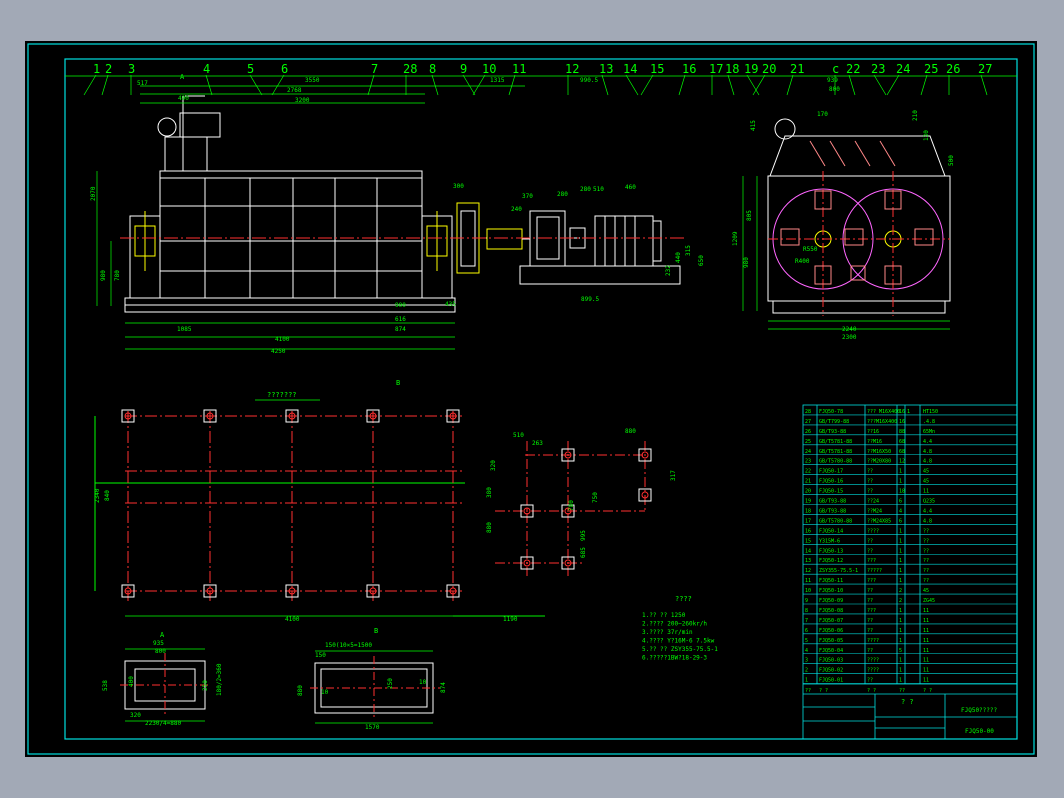  What do you see at coordinates (372, 727) in the screenshot?
I see `dim-detail-b: 1570` at bounding box center [372, 727].